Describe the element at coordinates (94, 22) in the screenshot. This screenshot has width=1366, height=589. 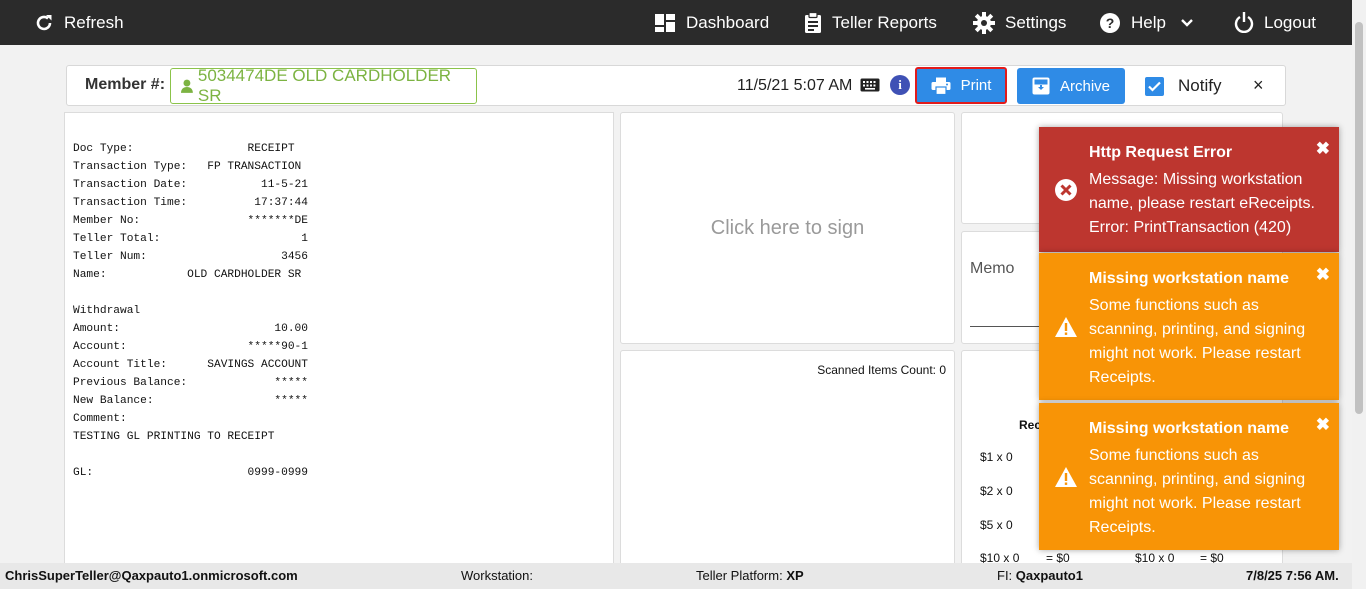
I see `refresh-label: Refresh` at that location.